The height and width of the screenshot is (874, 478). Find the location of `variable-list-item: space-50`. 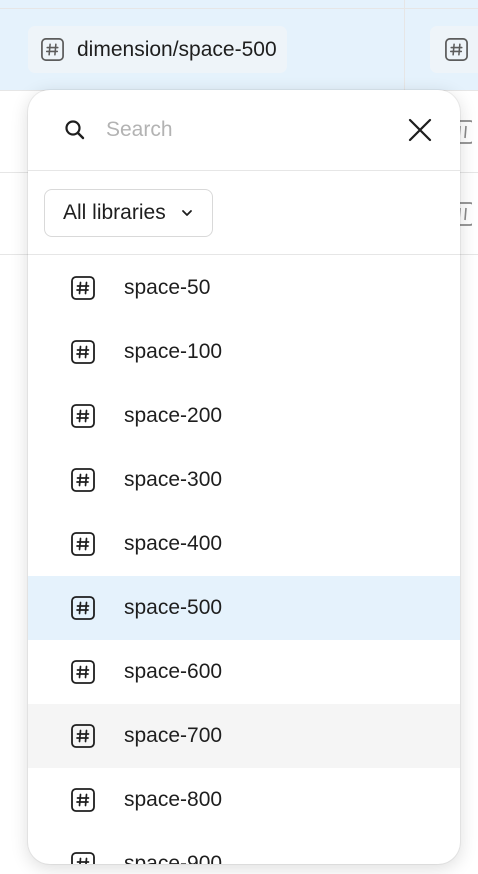

variable-list-item: space-50 is located at coordinates (244, 288).